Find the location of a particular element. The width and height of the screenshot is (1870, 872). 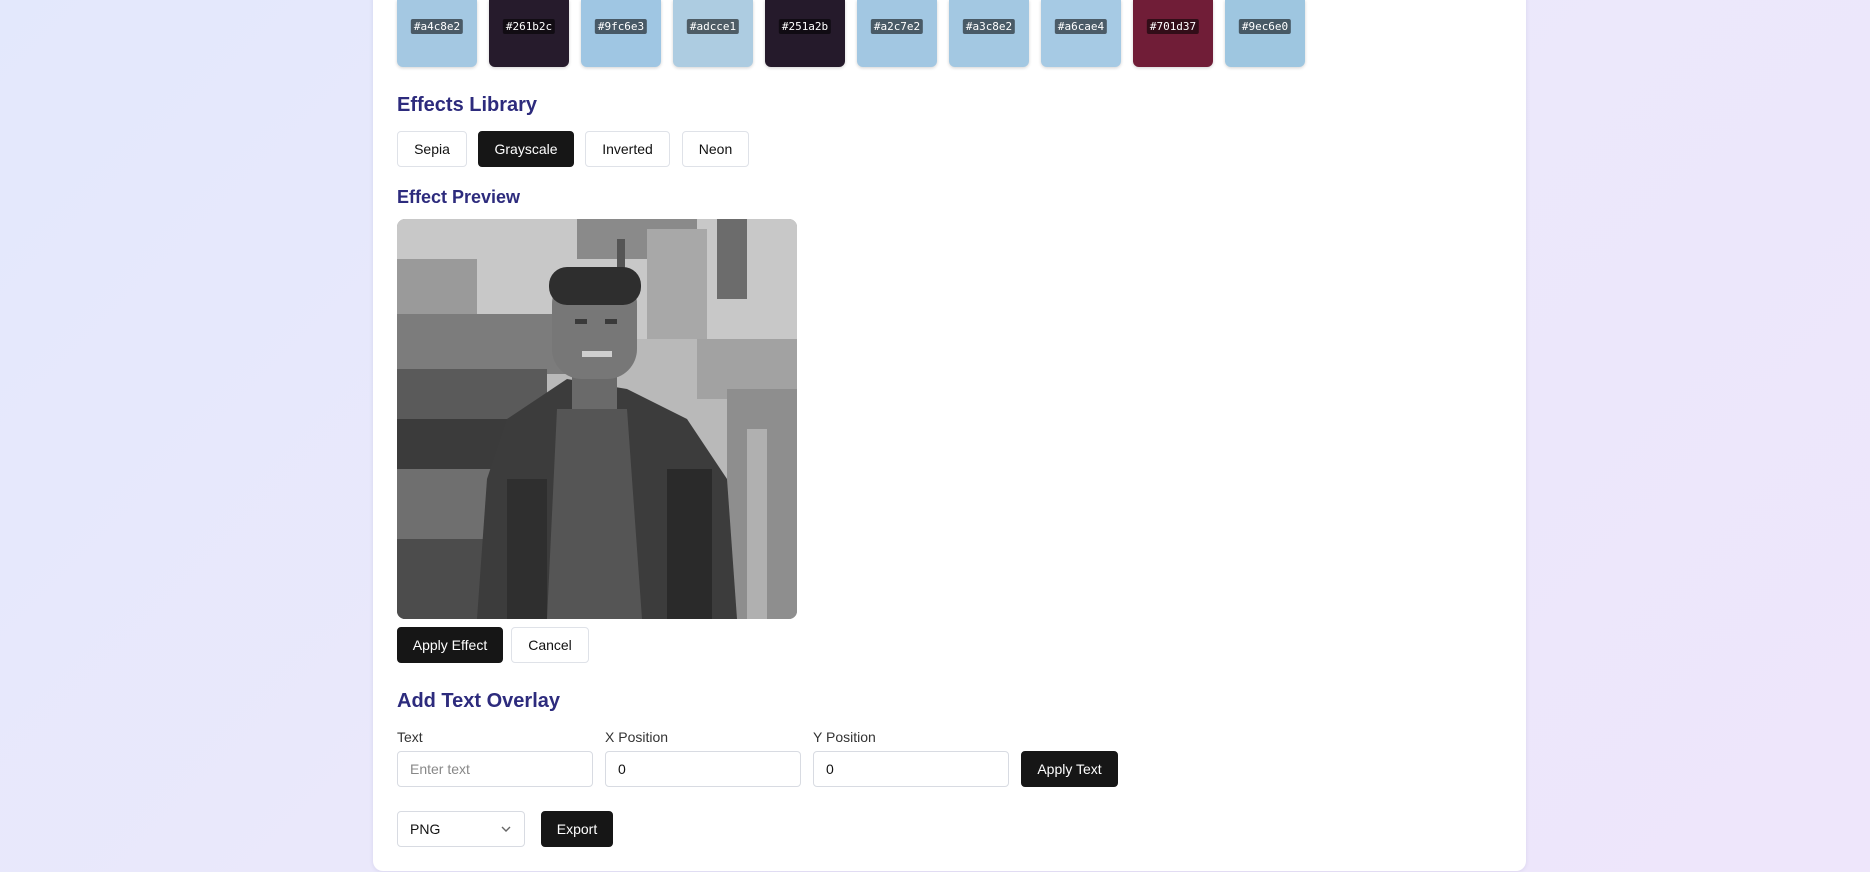

grayscale-photo-illustration is located at coordinates (597, 419).